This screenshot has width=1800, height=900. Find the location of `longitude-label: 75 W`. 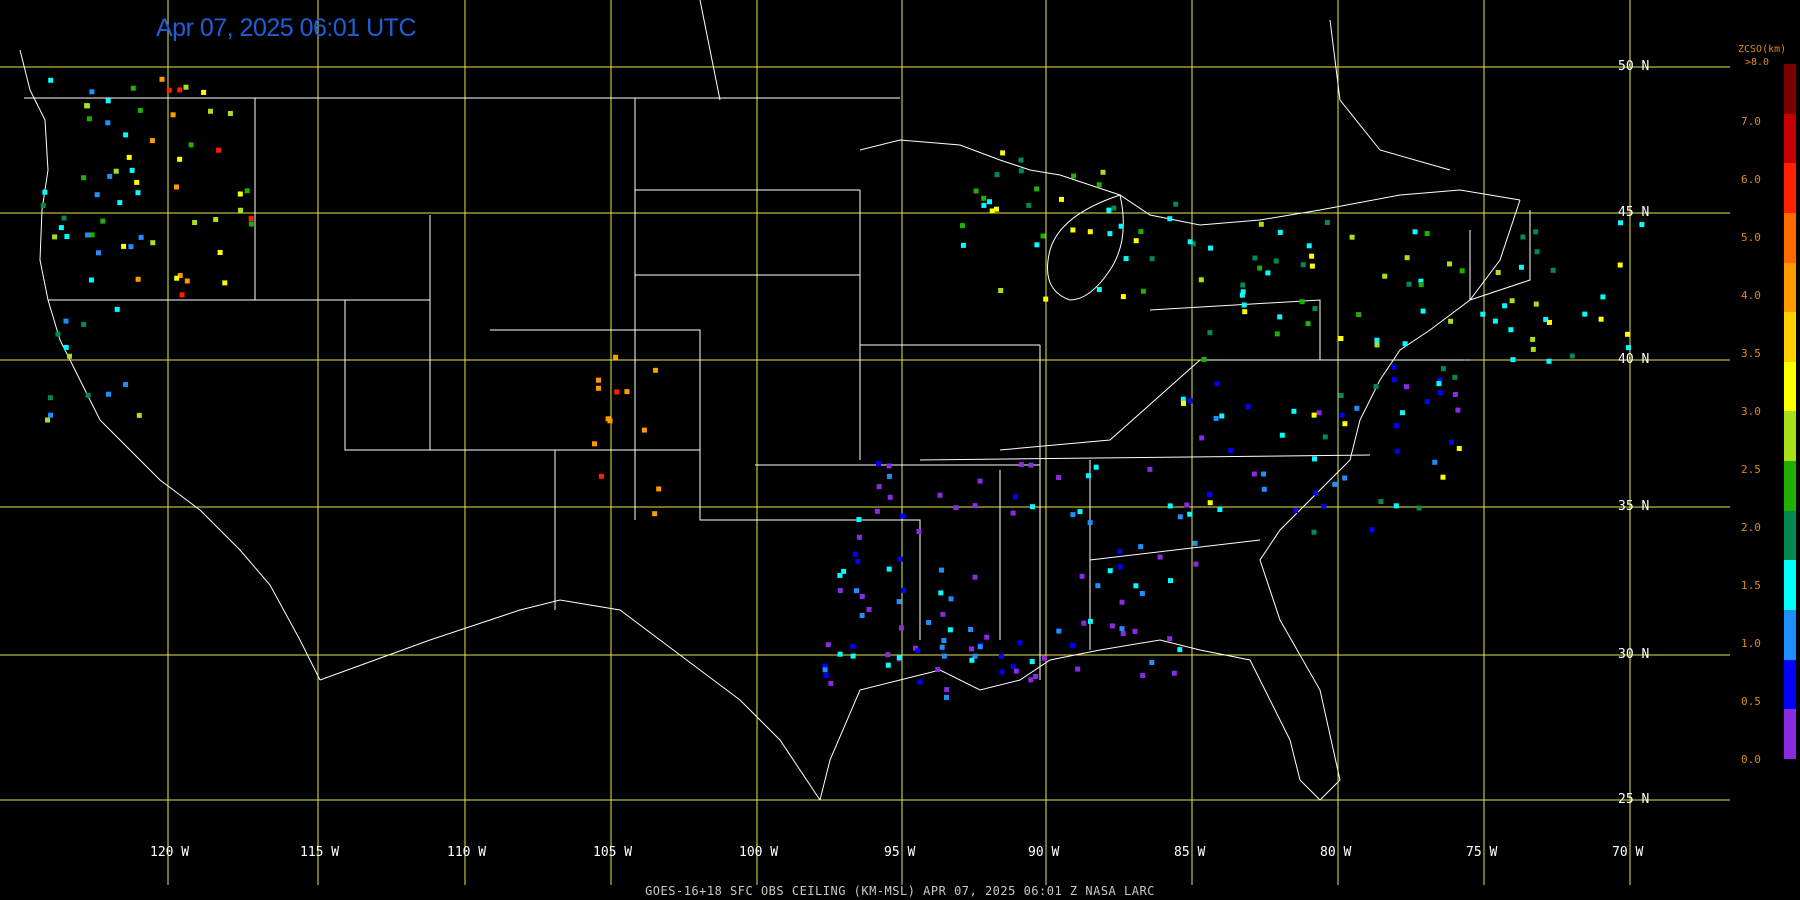

longitude-label: 75 W is located at coordinates (1482, 852).